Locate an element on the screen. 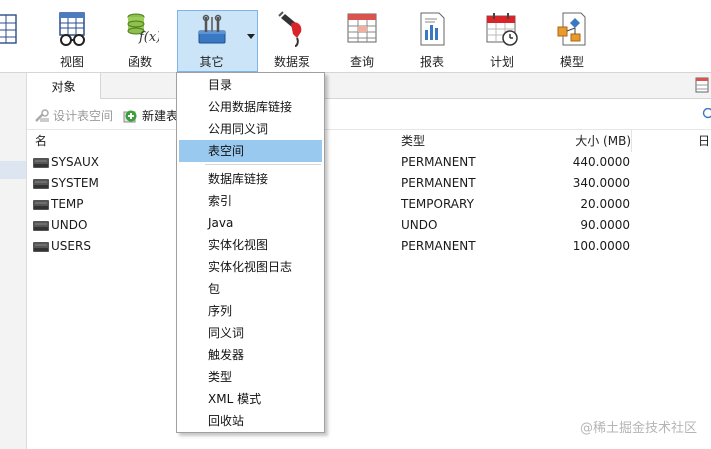  menu-item-materialized-view: 实体化视图 is located at coordinates (250, 245).